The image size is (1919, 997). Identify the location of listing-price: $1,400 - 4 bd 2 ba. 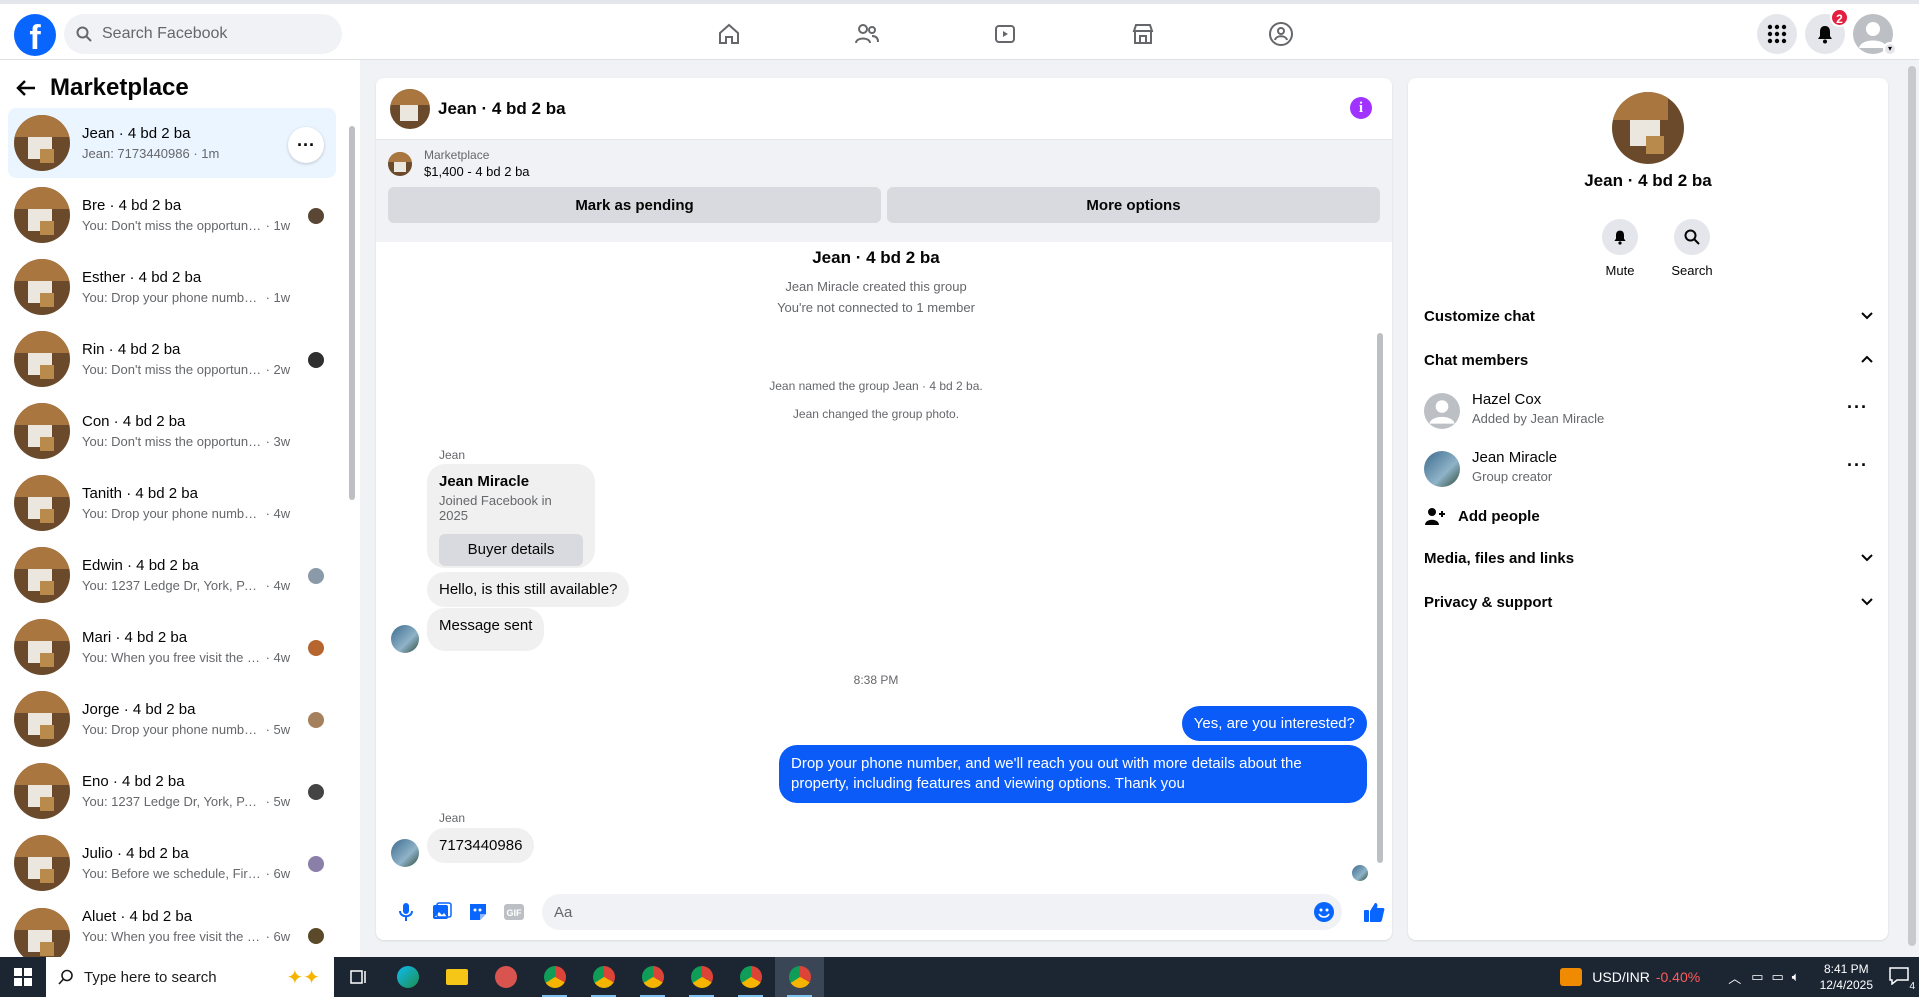
(477, 171).